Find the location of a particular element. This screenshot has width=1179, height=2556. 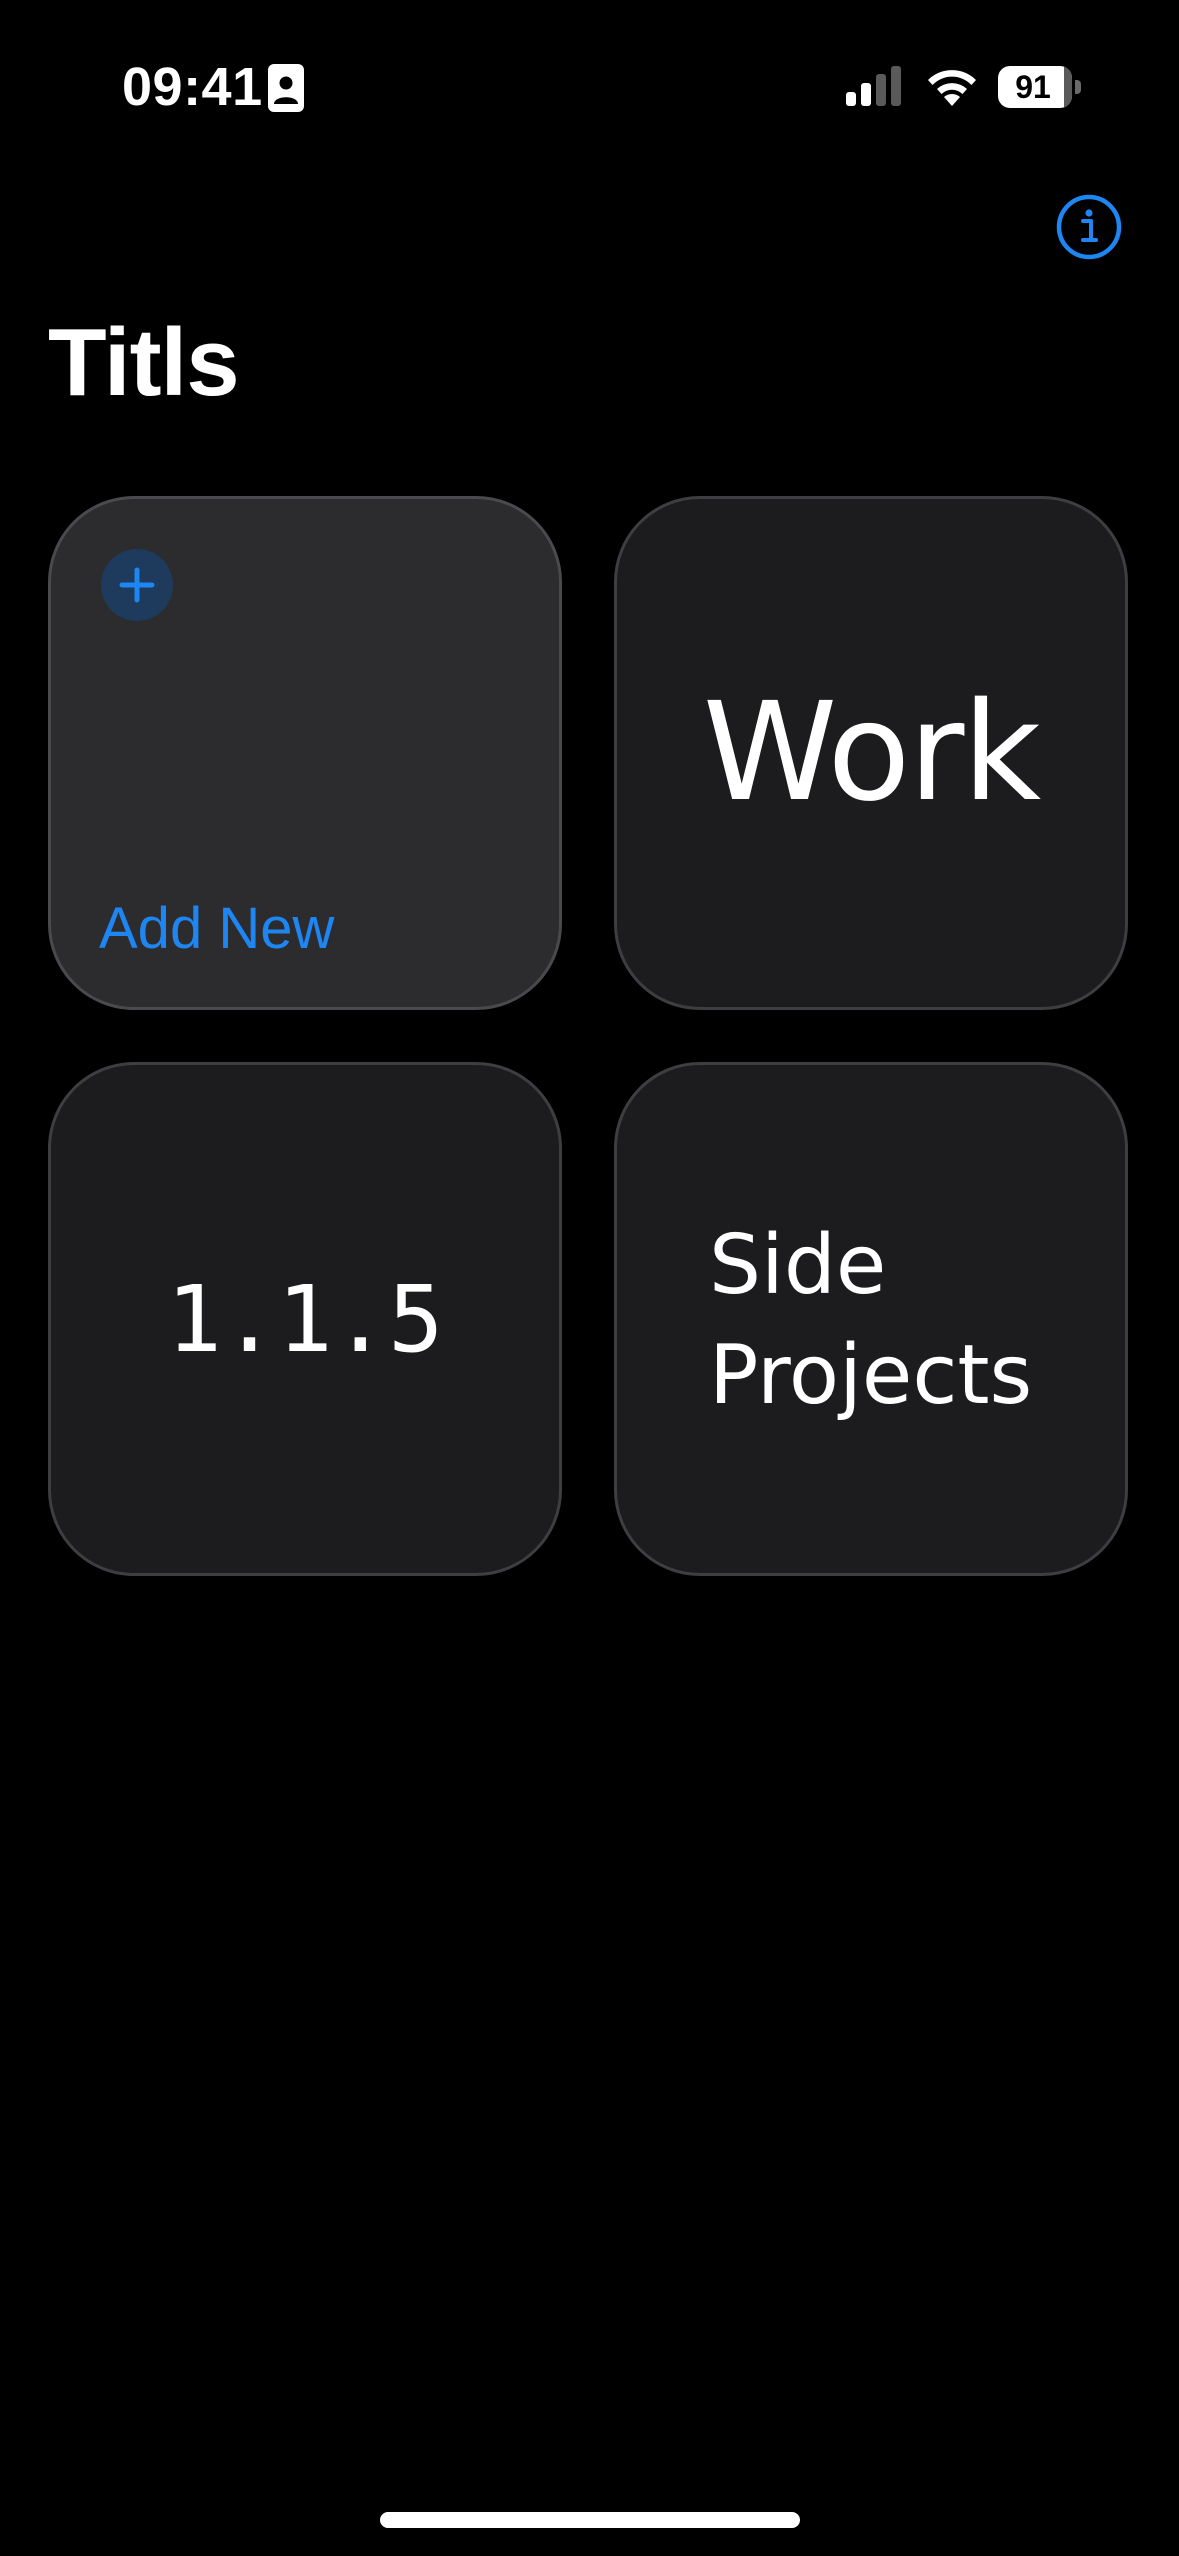

version-label: 1.1.5 is located at coordinates (305, 1319).